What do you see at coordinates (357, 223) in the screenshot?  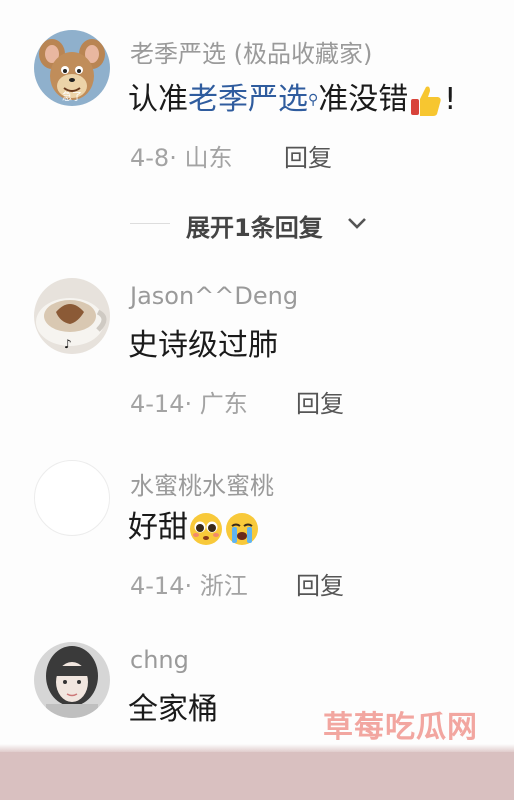 I see `chevron-down-icon` at bounding box center [357, 223].